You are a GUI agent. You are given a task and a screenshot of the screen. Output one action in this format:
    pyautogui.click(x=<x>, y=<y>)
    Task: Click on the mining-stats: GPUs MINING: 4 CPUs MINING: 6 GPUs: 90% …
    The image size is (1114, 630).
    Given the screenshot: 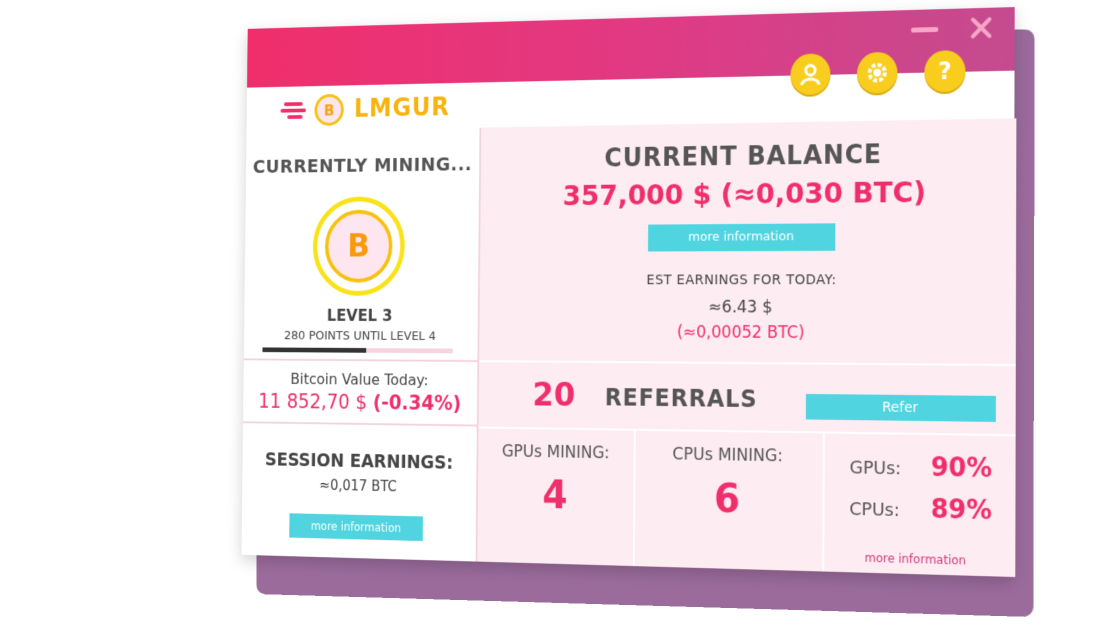 What is the action you would take?
    pyautogui.click(x=746, y=501)
    